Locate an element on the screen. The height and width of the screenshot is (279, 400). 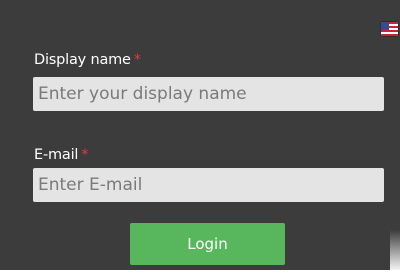
display-name-label-text: Display name is located at coordinates (82, 60).